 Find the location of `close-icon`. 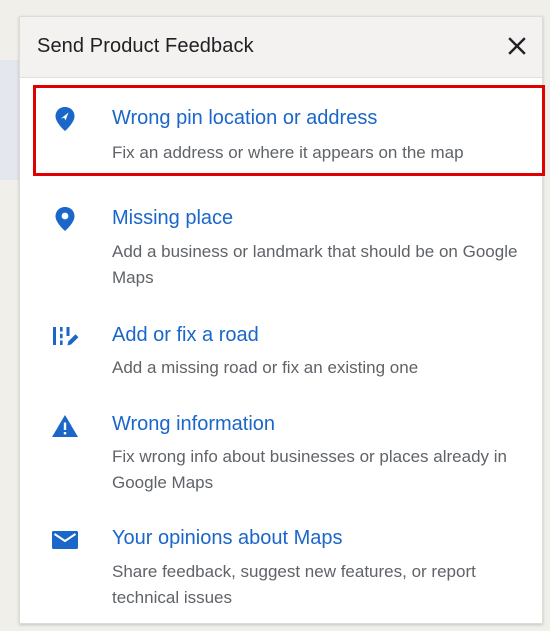

close-icon is located at coordinates (517, 46).